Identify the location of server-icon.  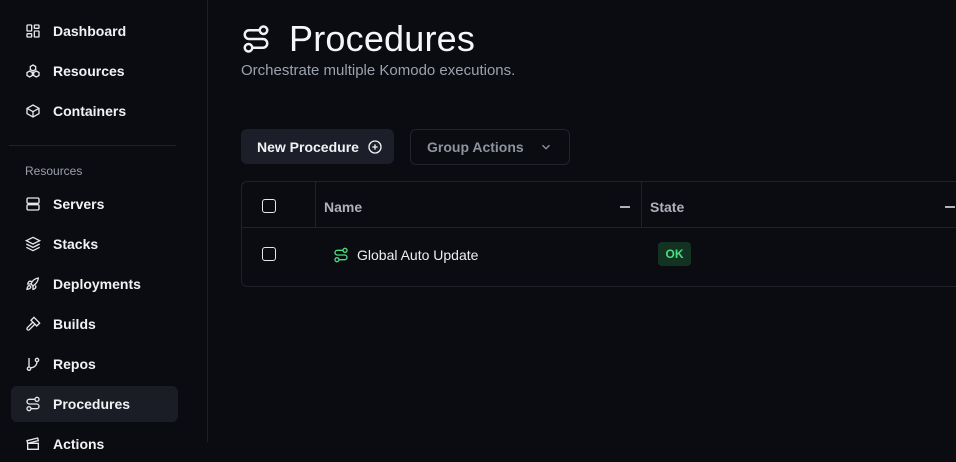
(33, 204).